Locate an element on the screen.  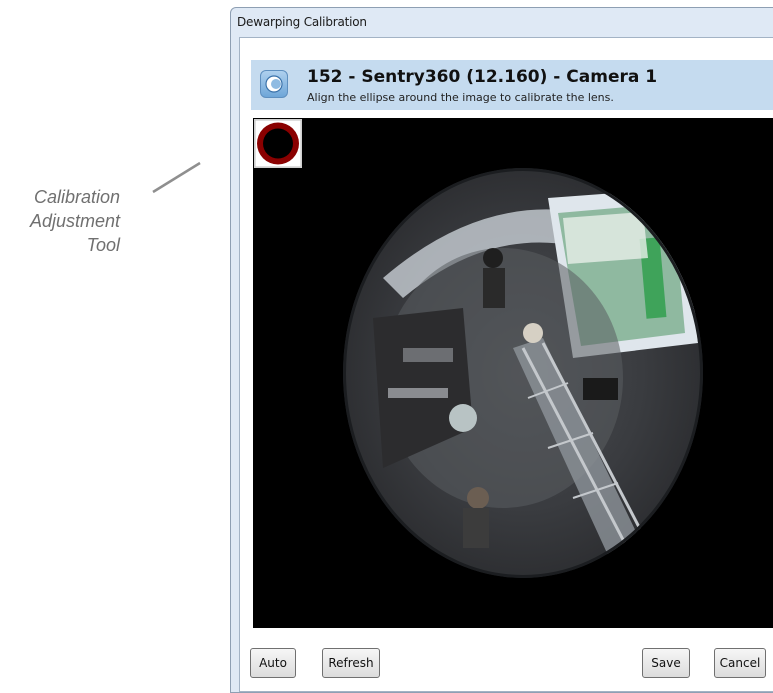
annotation-pointer-line is located at coordinates (176, 177).